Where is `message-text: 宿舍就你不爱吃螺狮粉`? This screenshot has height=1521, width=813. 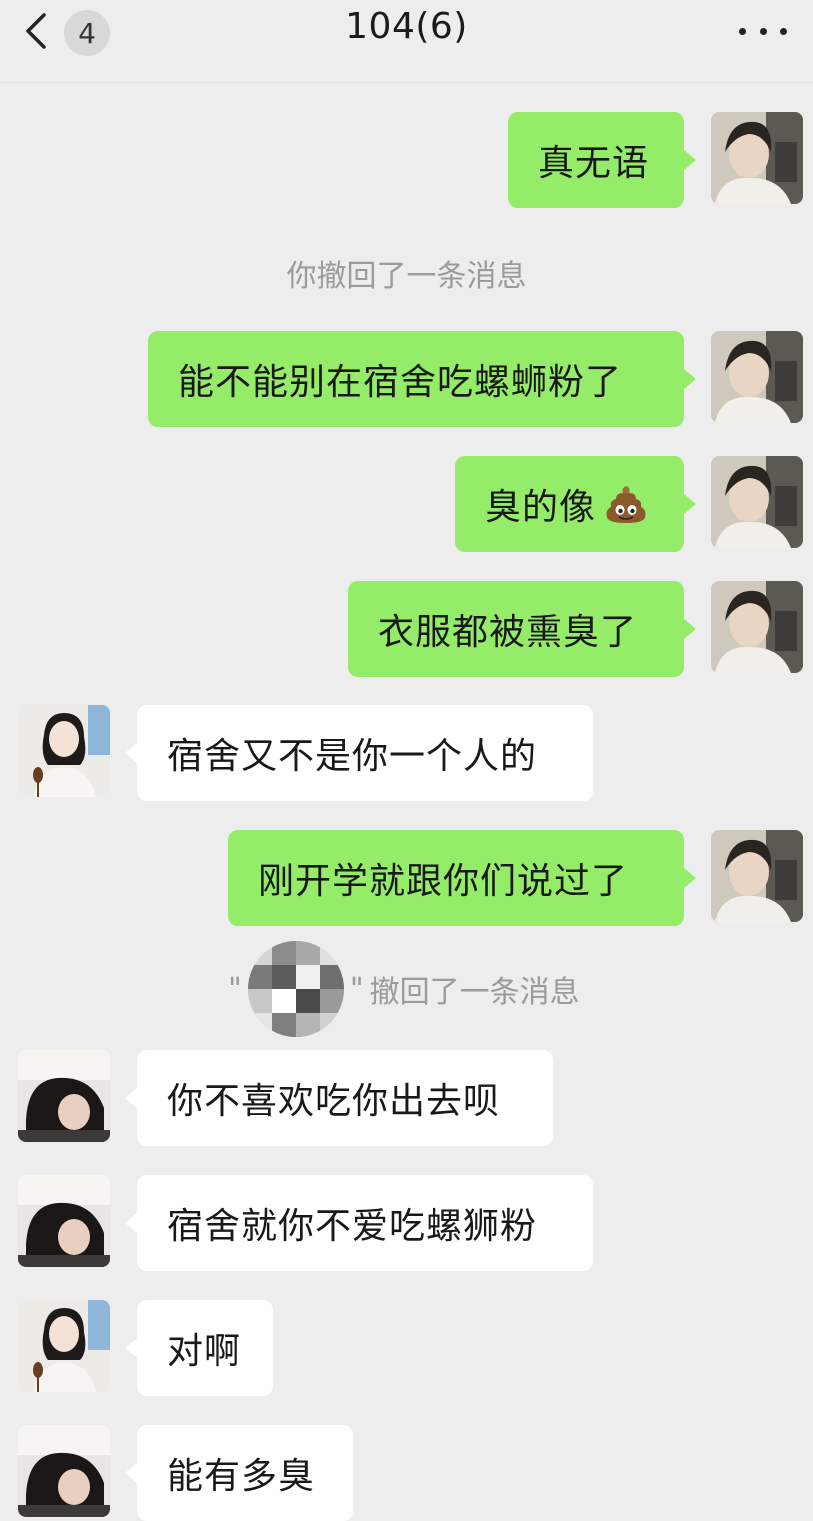 message-text: 宿舍就你不爱吃螺狮粉 is located at coordinates (352, 1226).